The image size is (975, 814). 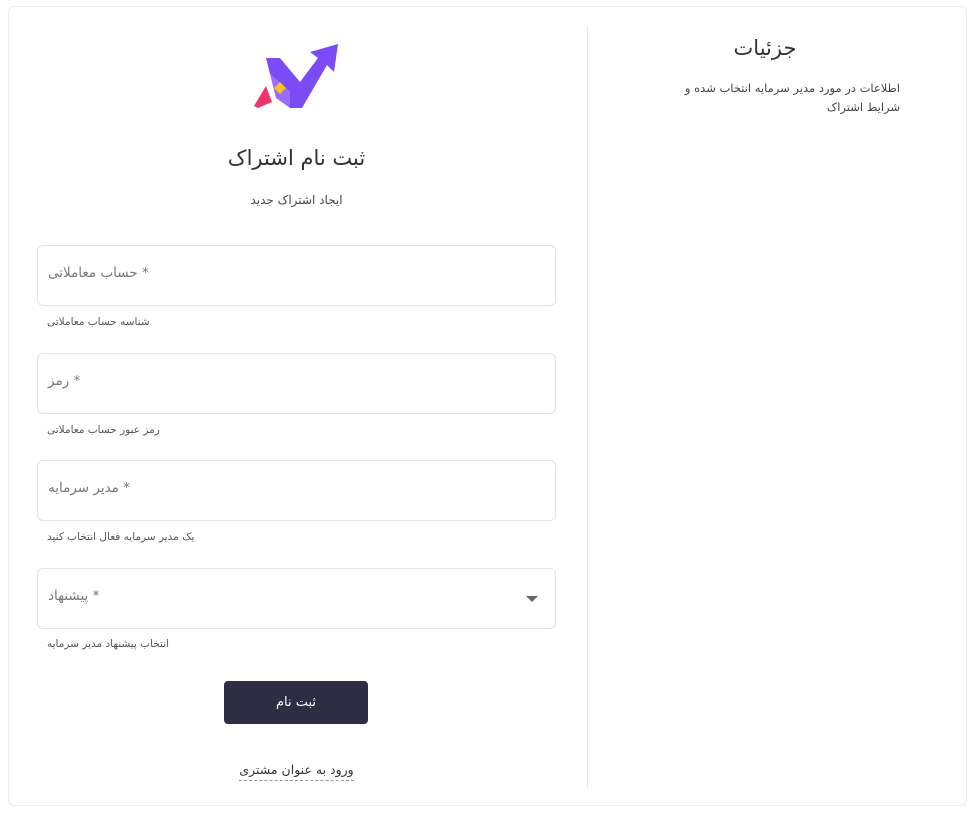 I want to click on field-hint: یک مدیر سرمایه فعال انتخاب کنید, so click(x=121, y=537).